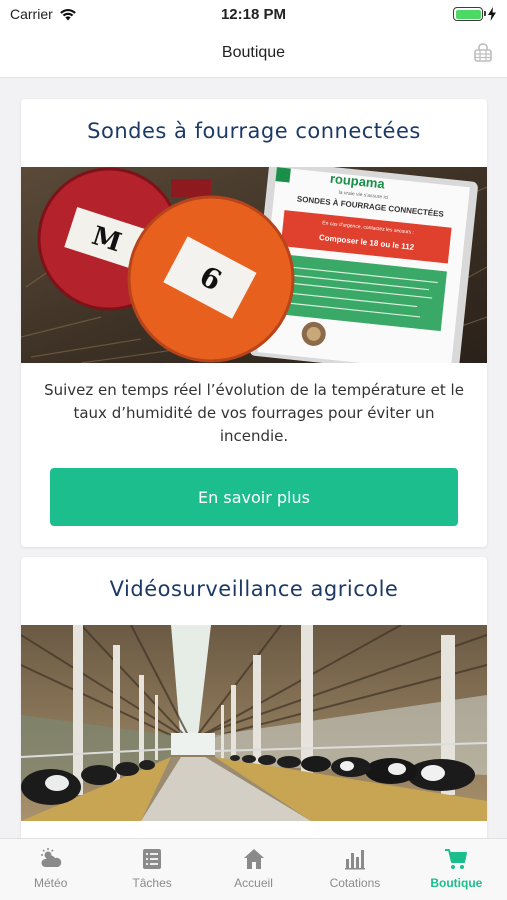 The height and width of the screenshot is (900, 507). What do you see at coordinates (51, 883) in the screenshot?
I see `tab-label: Météo` at bounding box center [51, 883].